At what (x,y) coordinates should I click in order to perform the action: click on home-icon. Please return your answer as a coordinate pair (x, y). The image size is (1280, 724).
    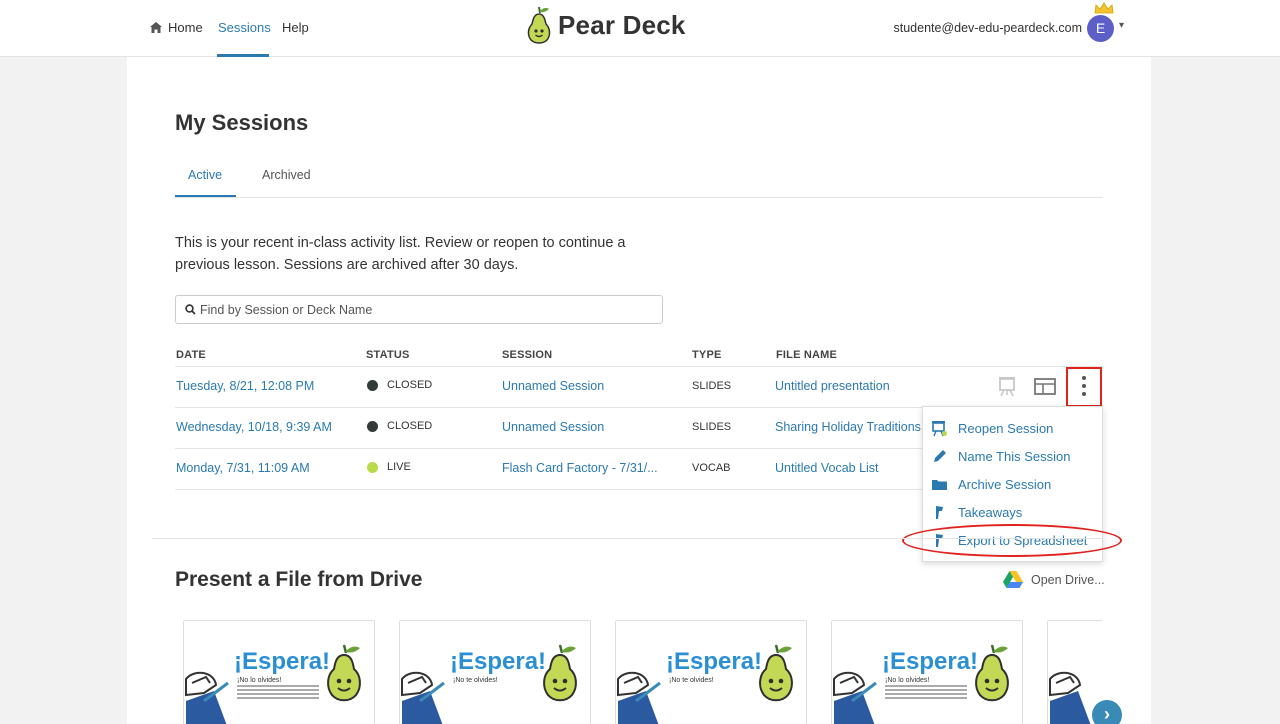
    Looking at the image, I should click on (156, 27).